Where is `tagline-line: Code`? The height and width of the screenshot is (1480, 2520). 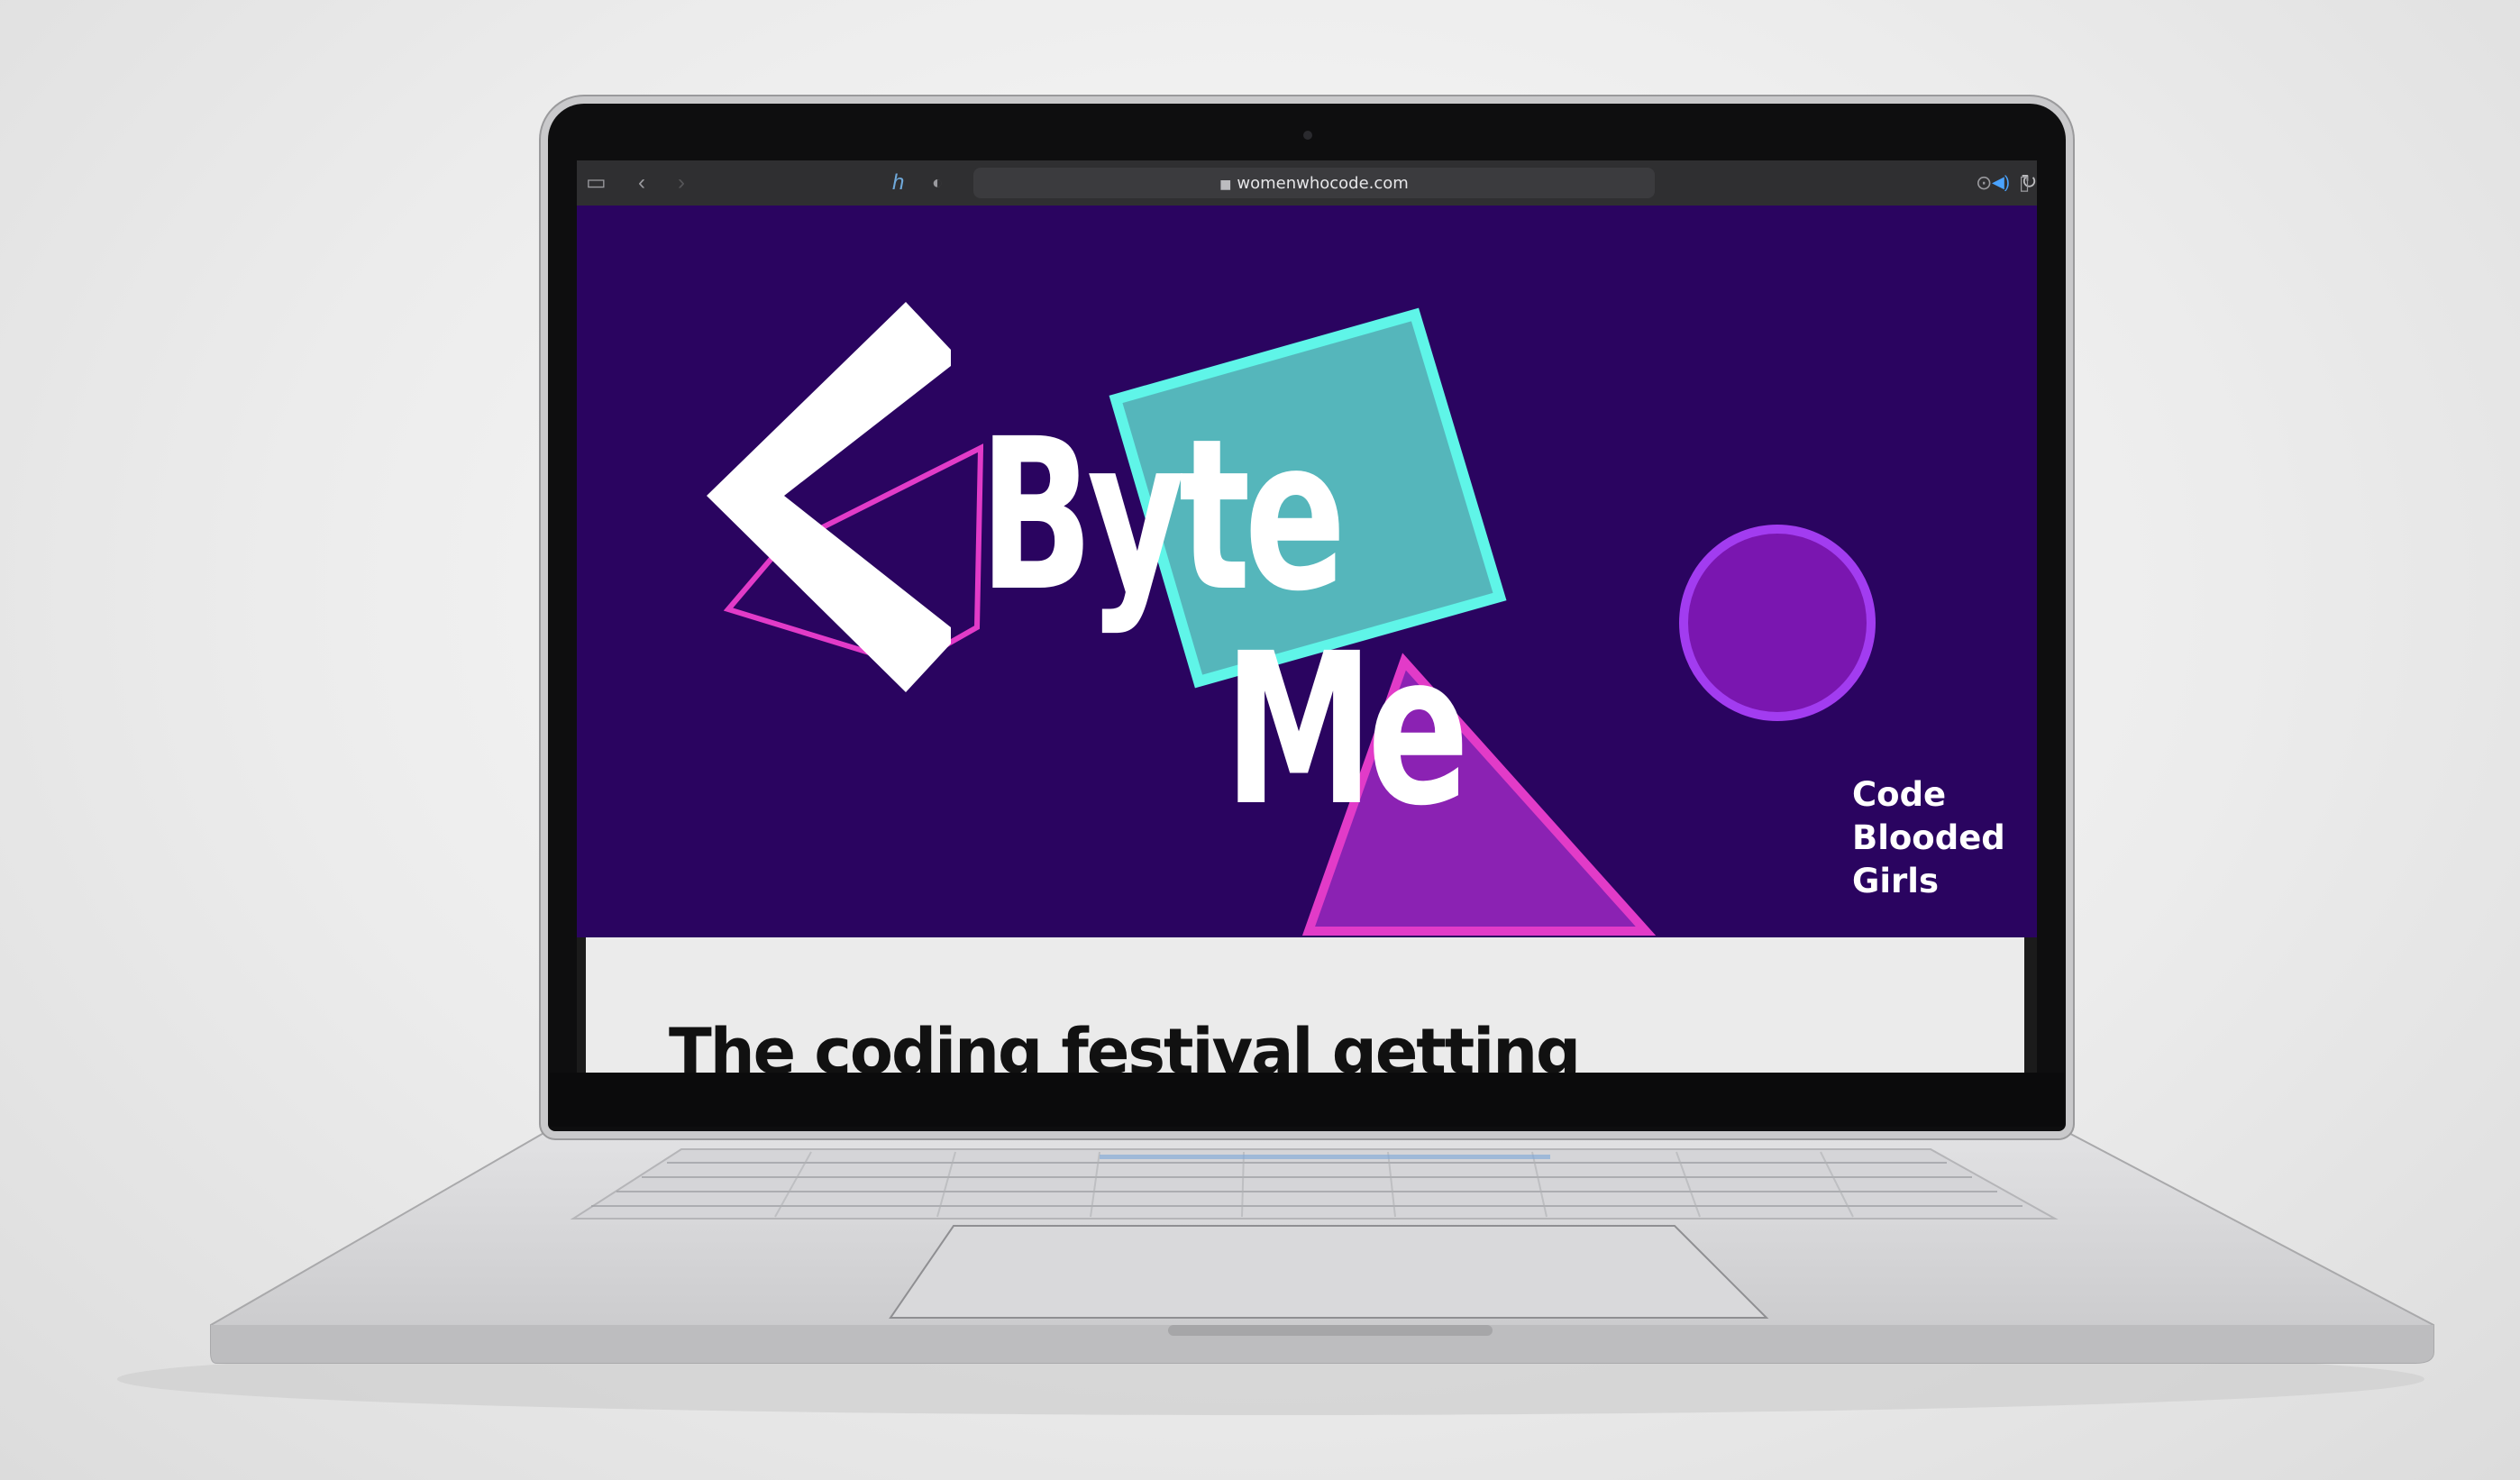 tagline-line: Code is located at coordinates (1900, 794).